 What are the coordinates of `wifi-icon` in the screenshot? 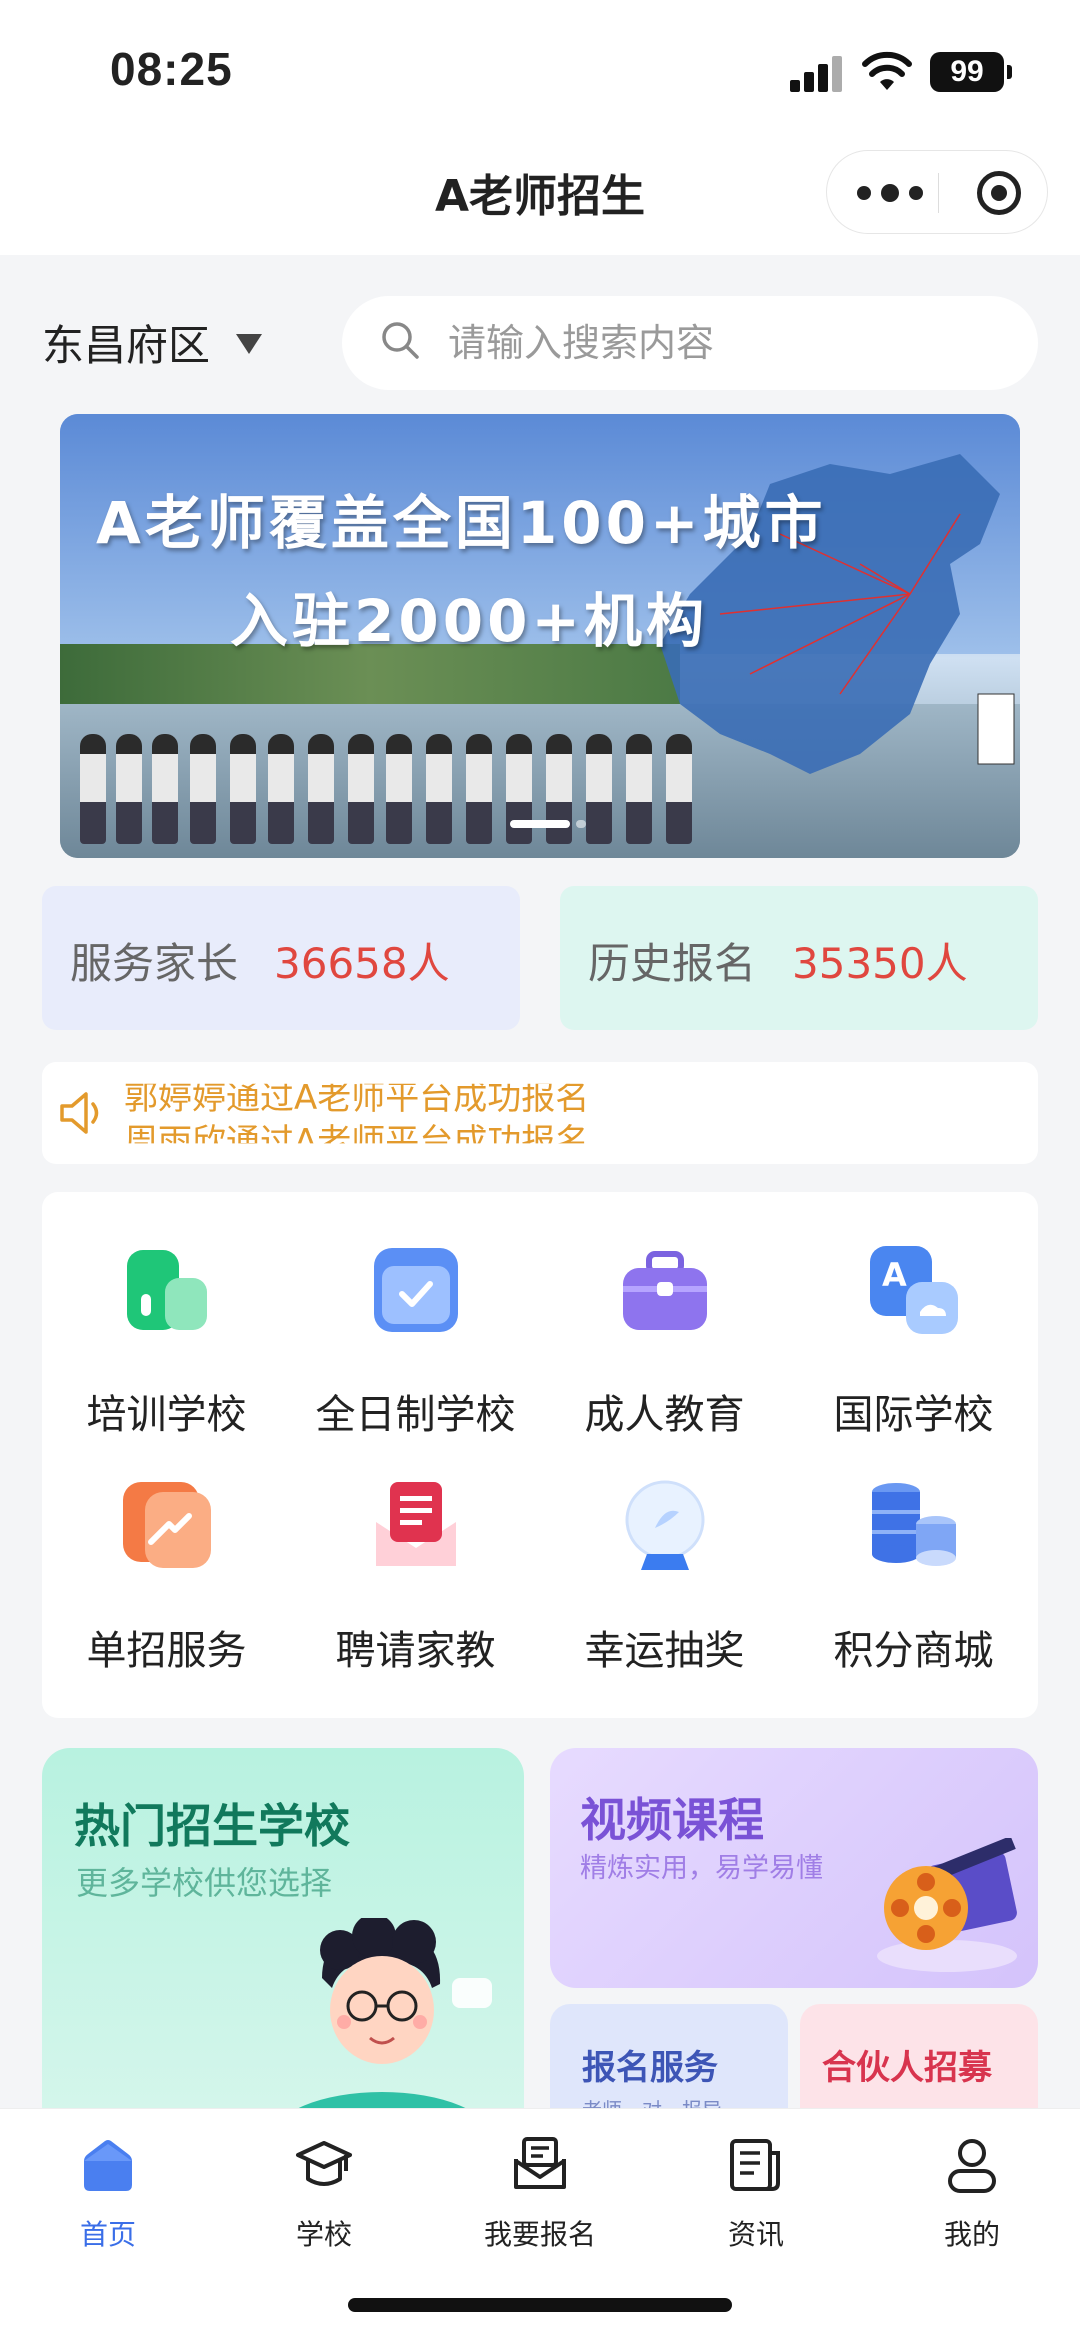 It's located at (887, 70).